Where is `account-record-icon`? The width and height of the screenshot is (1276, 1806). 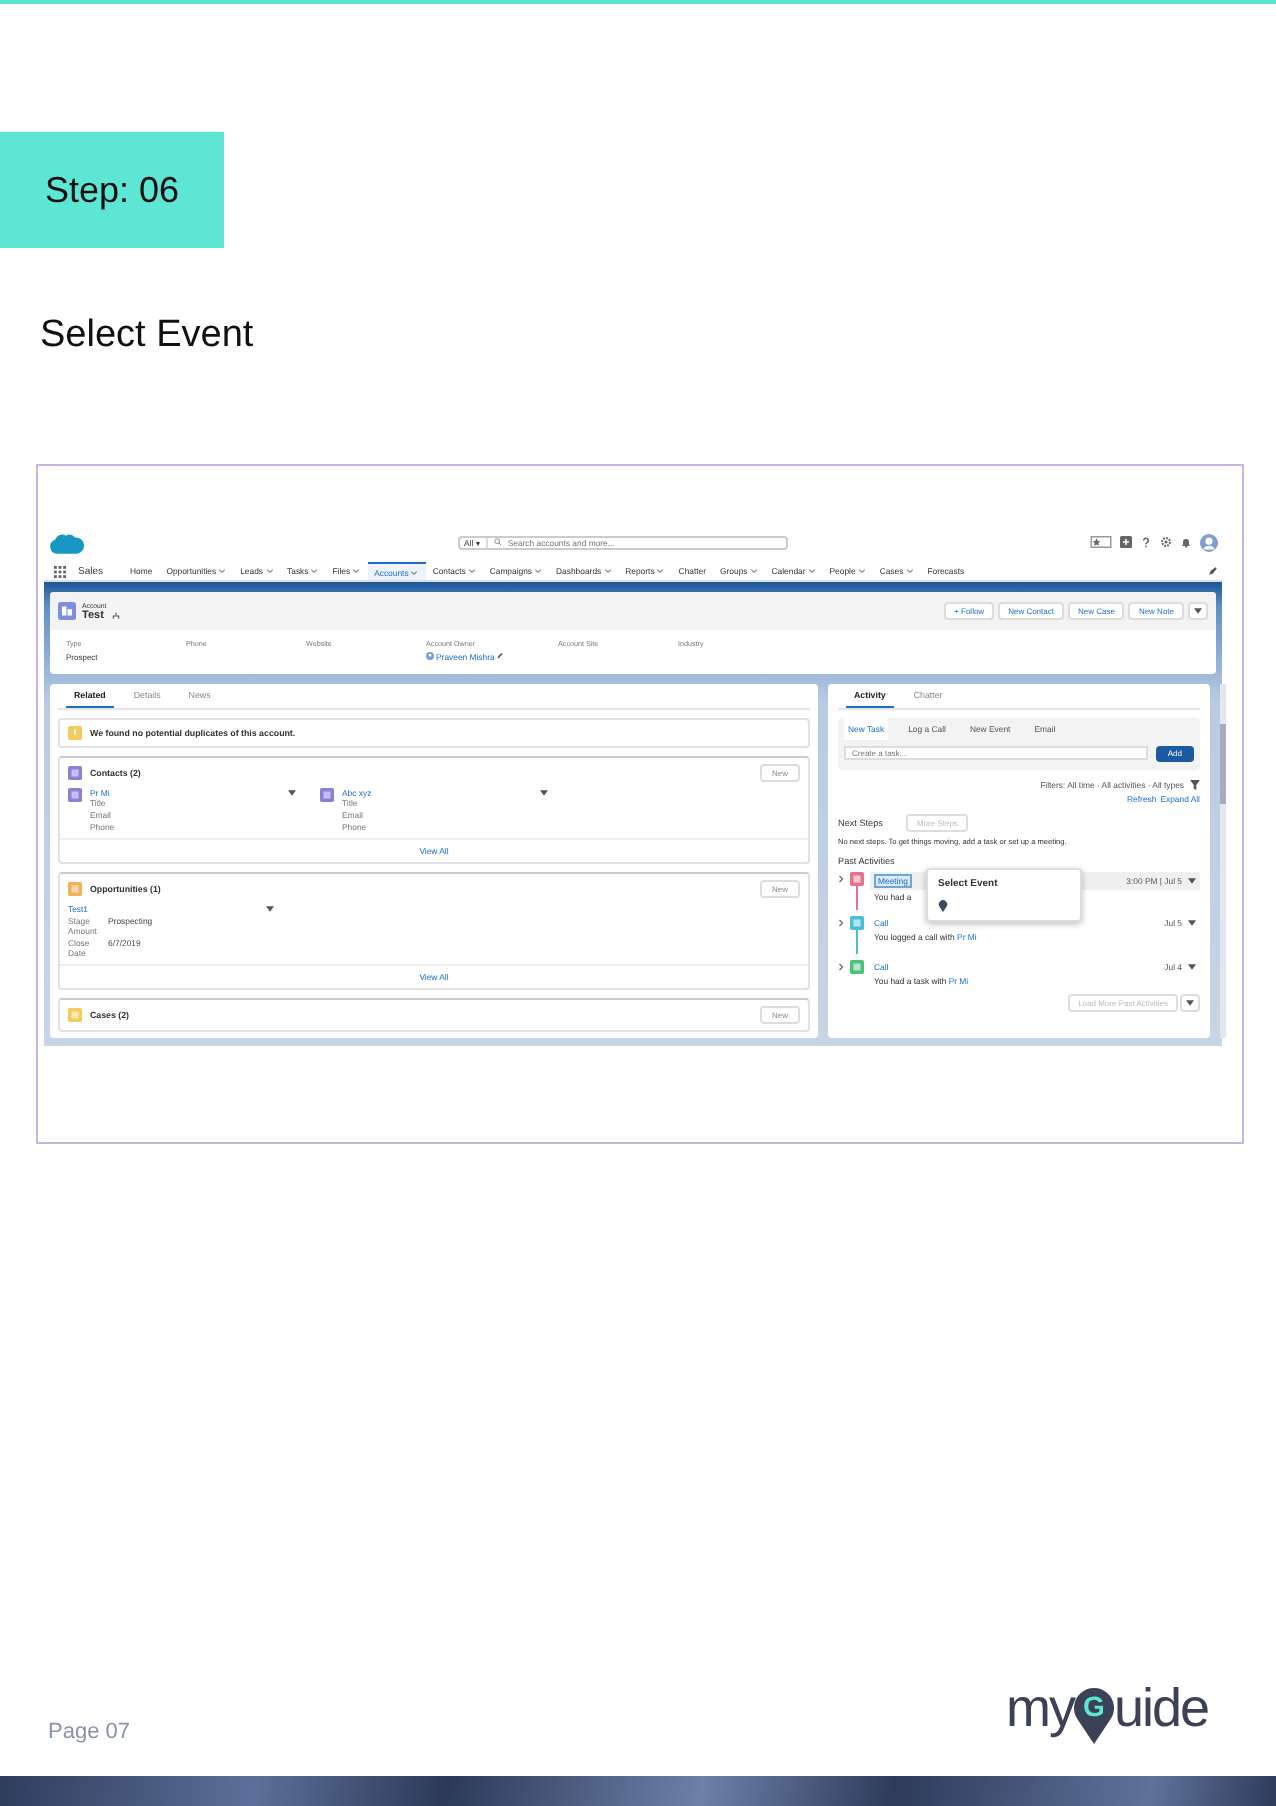
account-record-icon is located at coordinates (67, 611).